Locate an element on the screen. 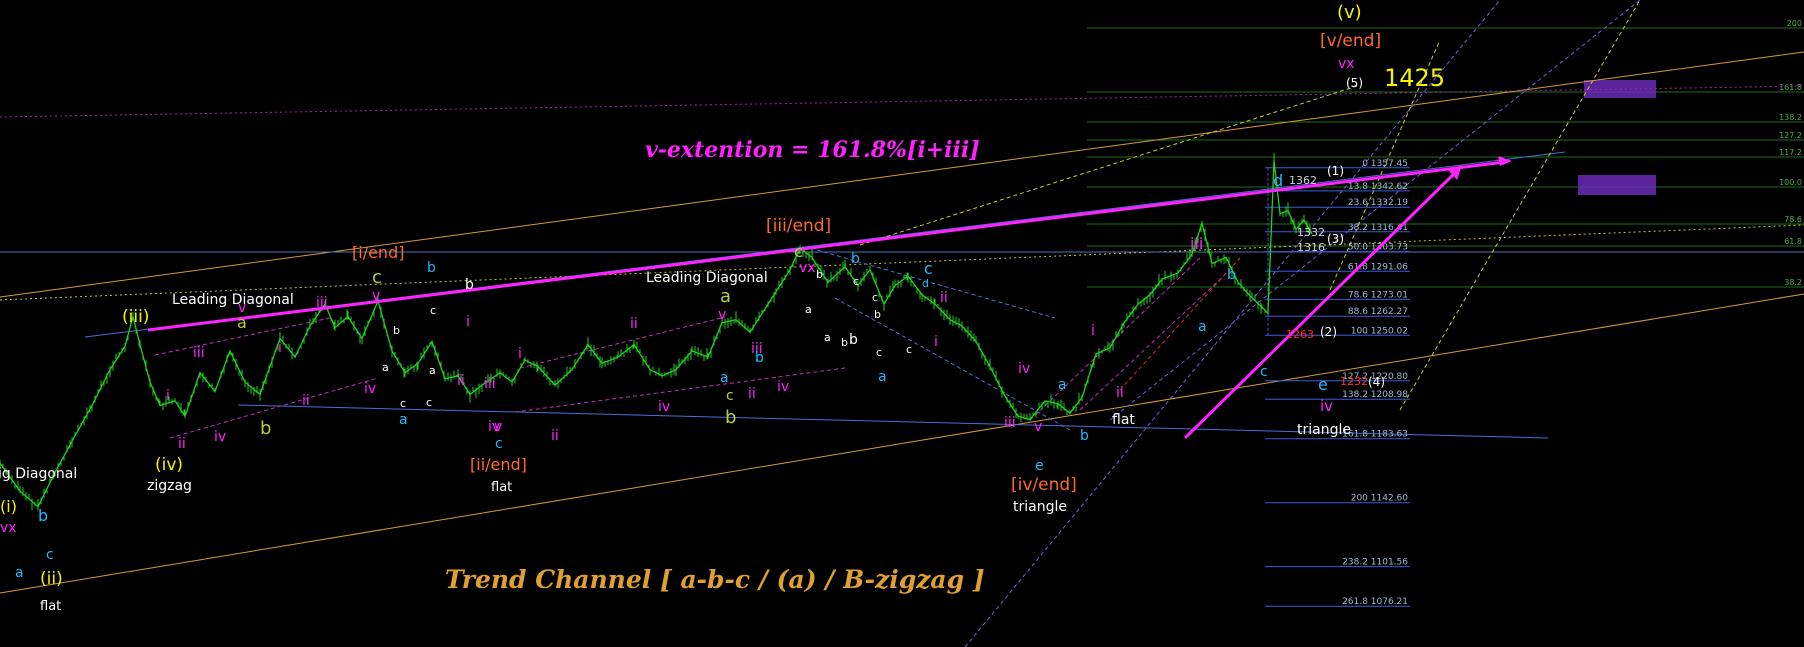 Image resolution: width=1804 pixels, height=647 pixels. fib-level-label: 13.8 1342.62 is located at coordinates (1378, 187).